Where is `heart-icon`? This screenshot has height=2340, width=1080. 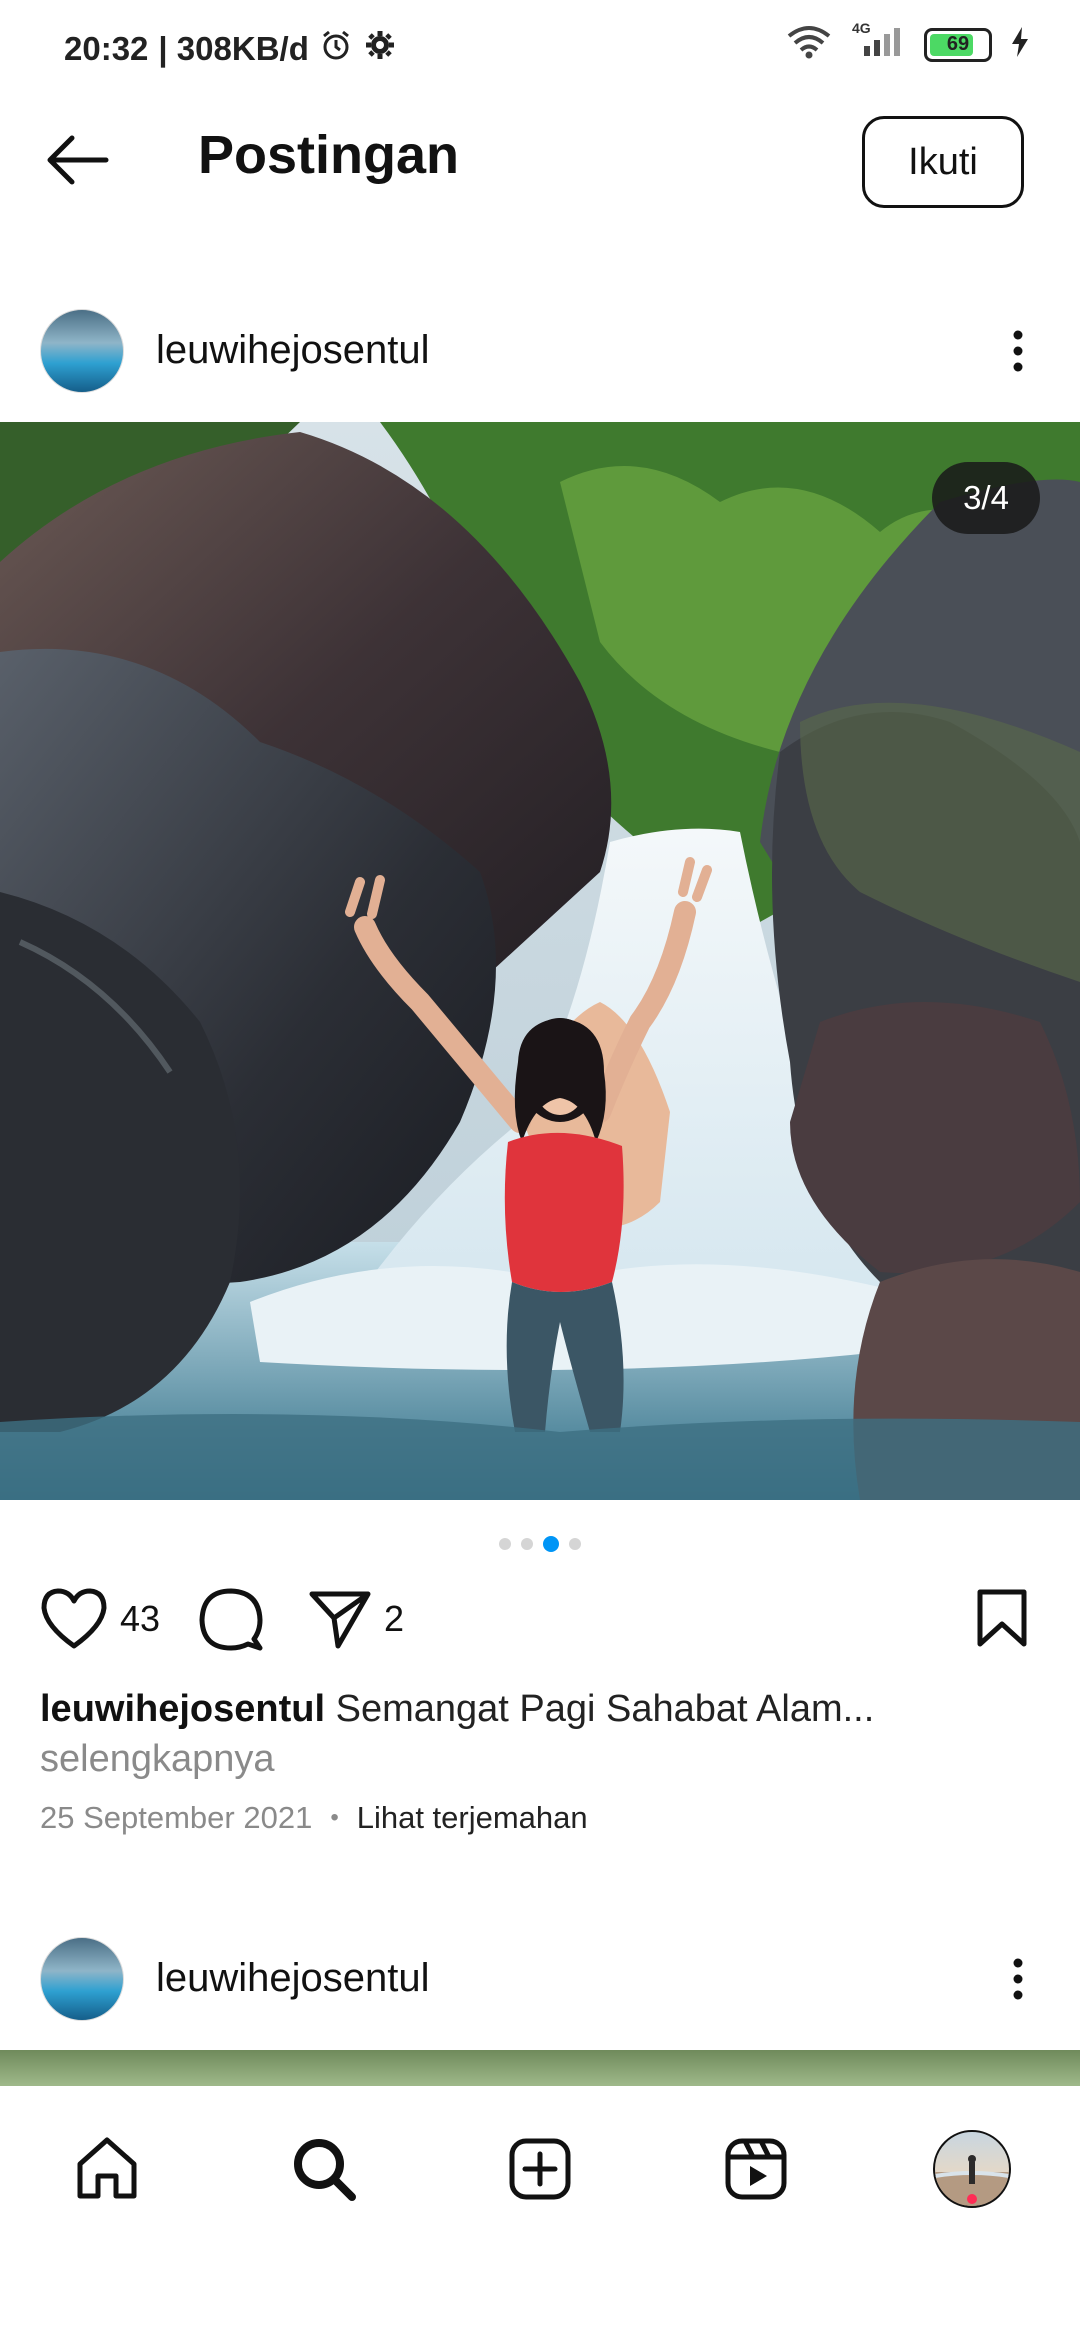 heart-icon is located at coordinates (74, 1619).